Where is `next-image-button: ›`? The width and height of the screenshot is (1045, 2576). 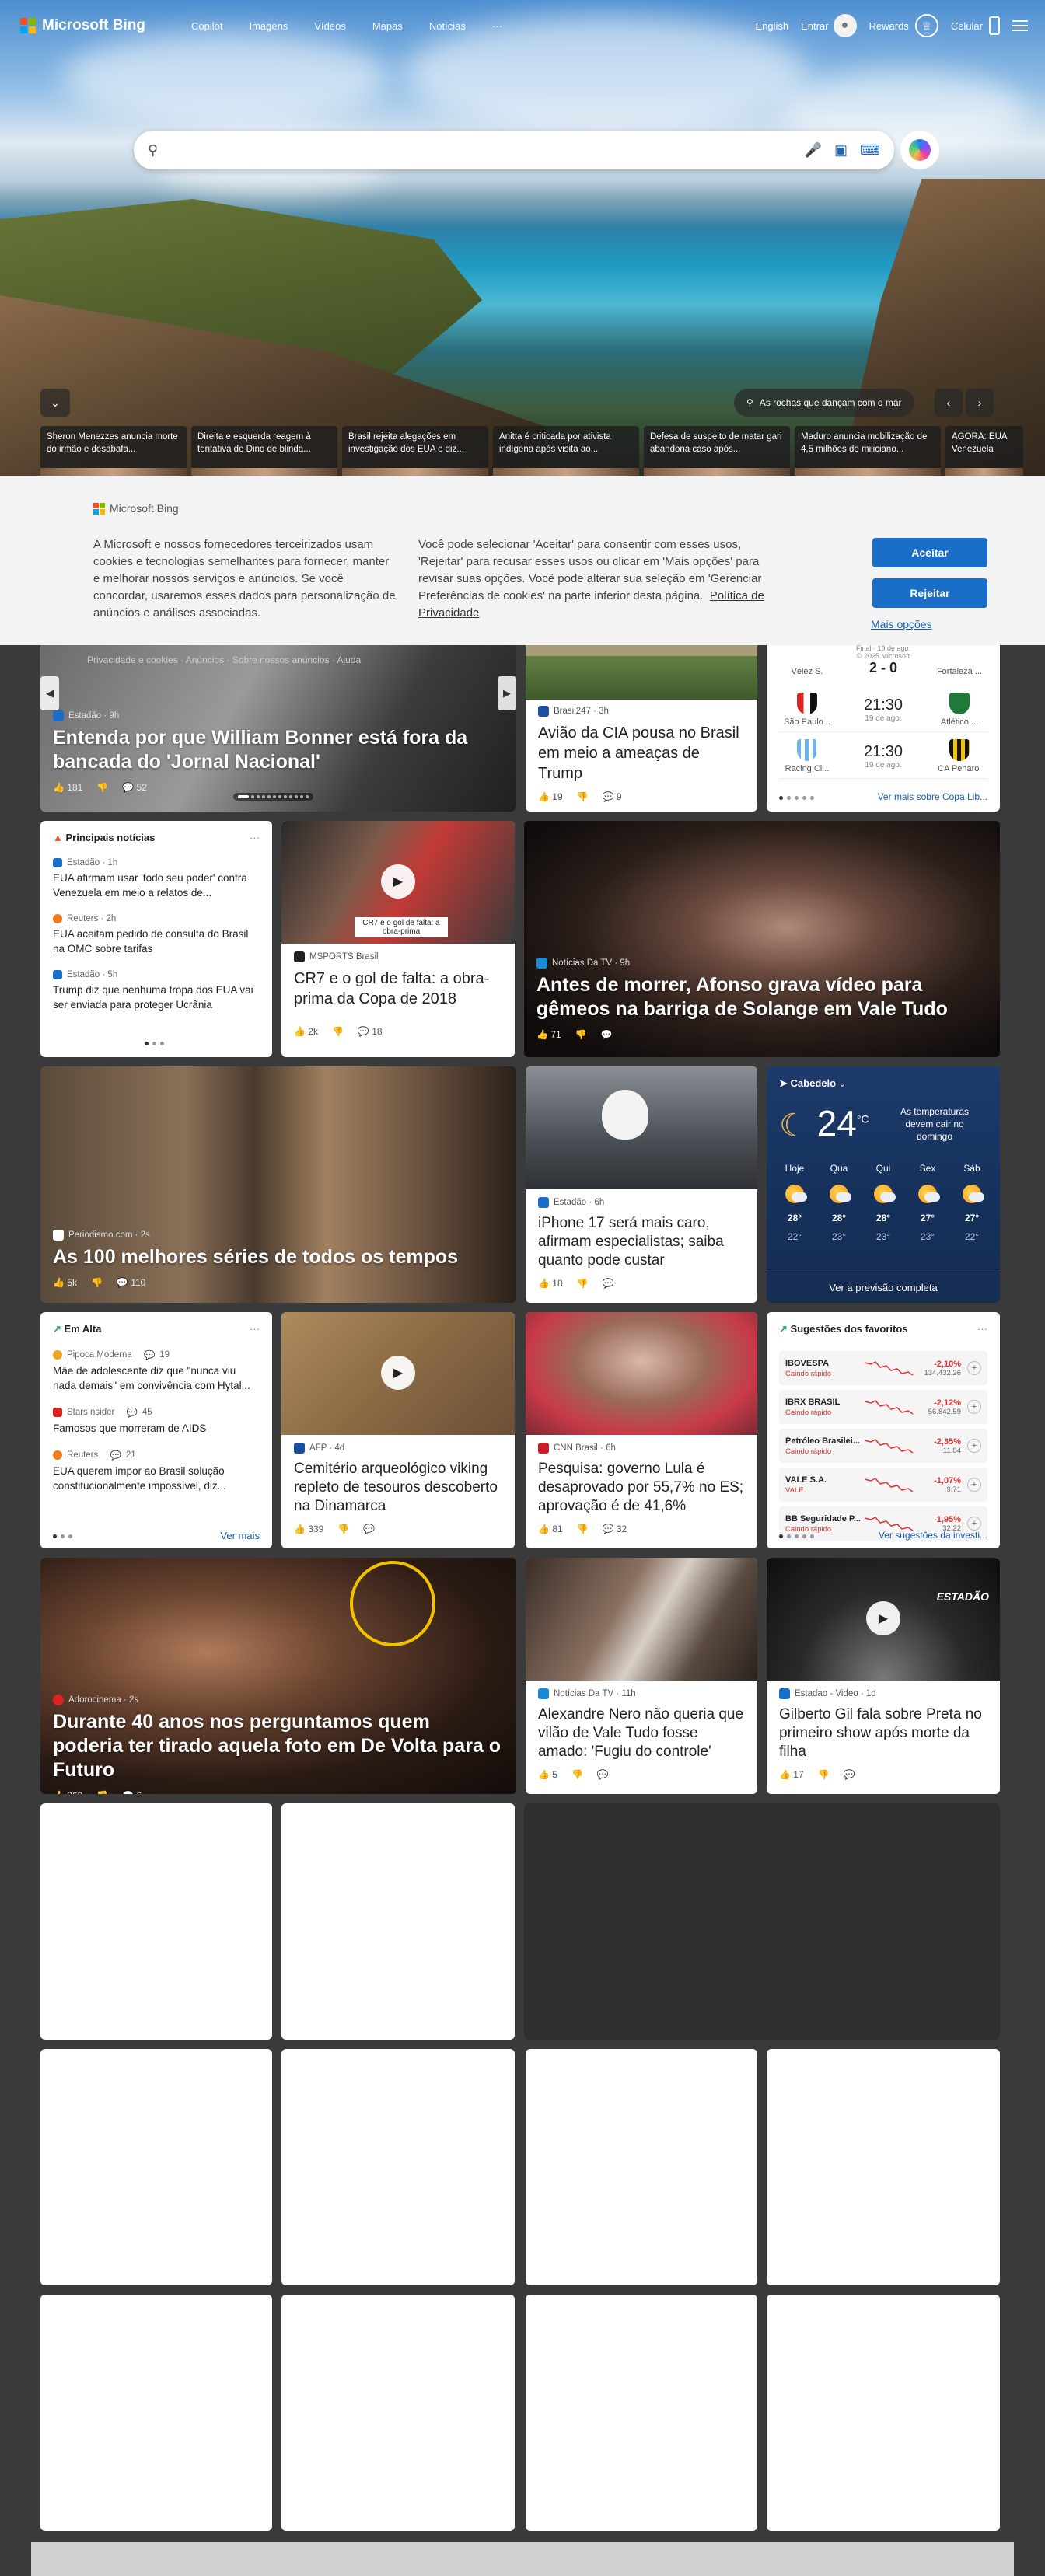
next-image-button: › is located at coordinates (980, 403).